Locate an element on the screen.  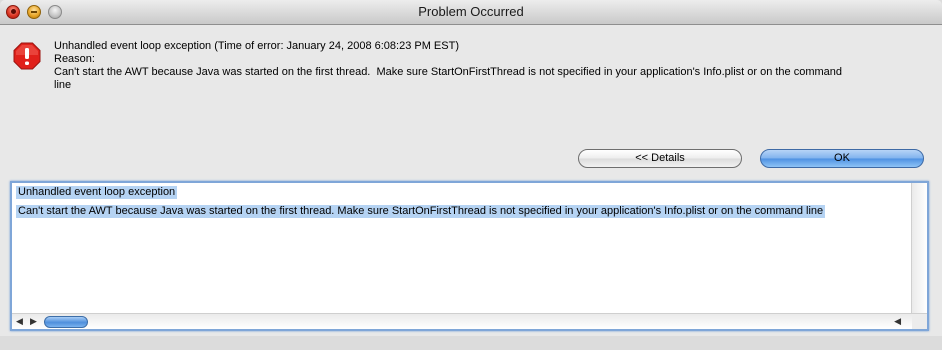
background-window-bottom is located at coordinates (471, 343).